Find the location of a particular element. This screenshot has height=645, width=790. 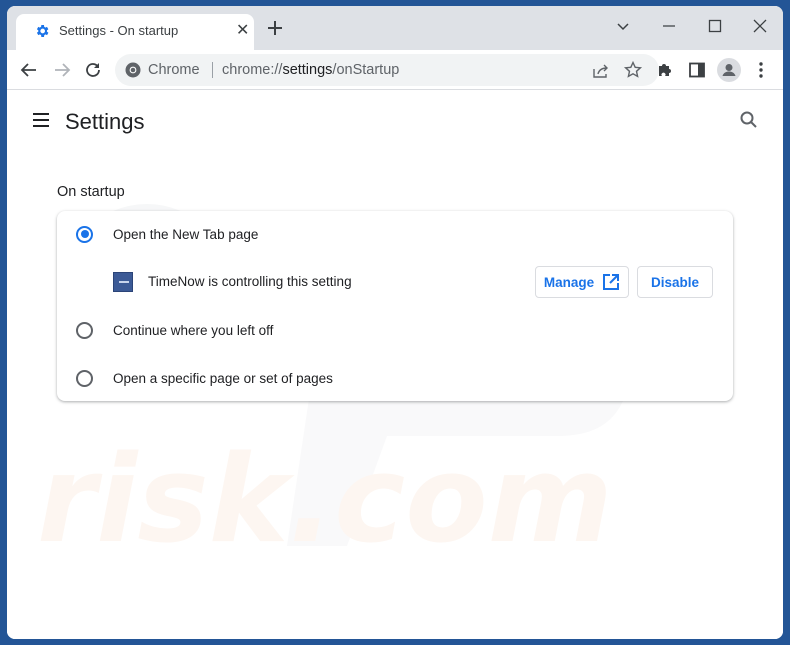

reload-icon is located at coordinates (93, 70).